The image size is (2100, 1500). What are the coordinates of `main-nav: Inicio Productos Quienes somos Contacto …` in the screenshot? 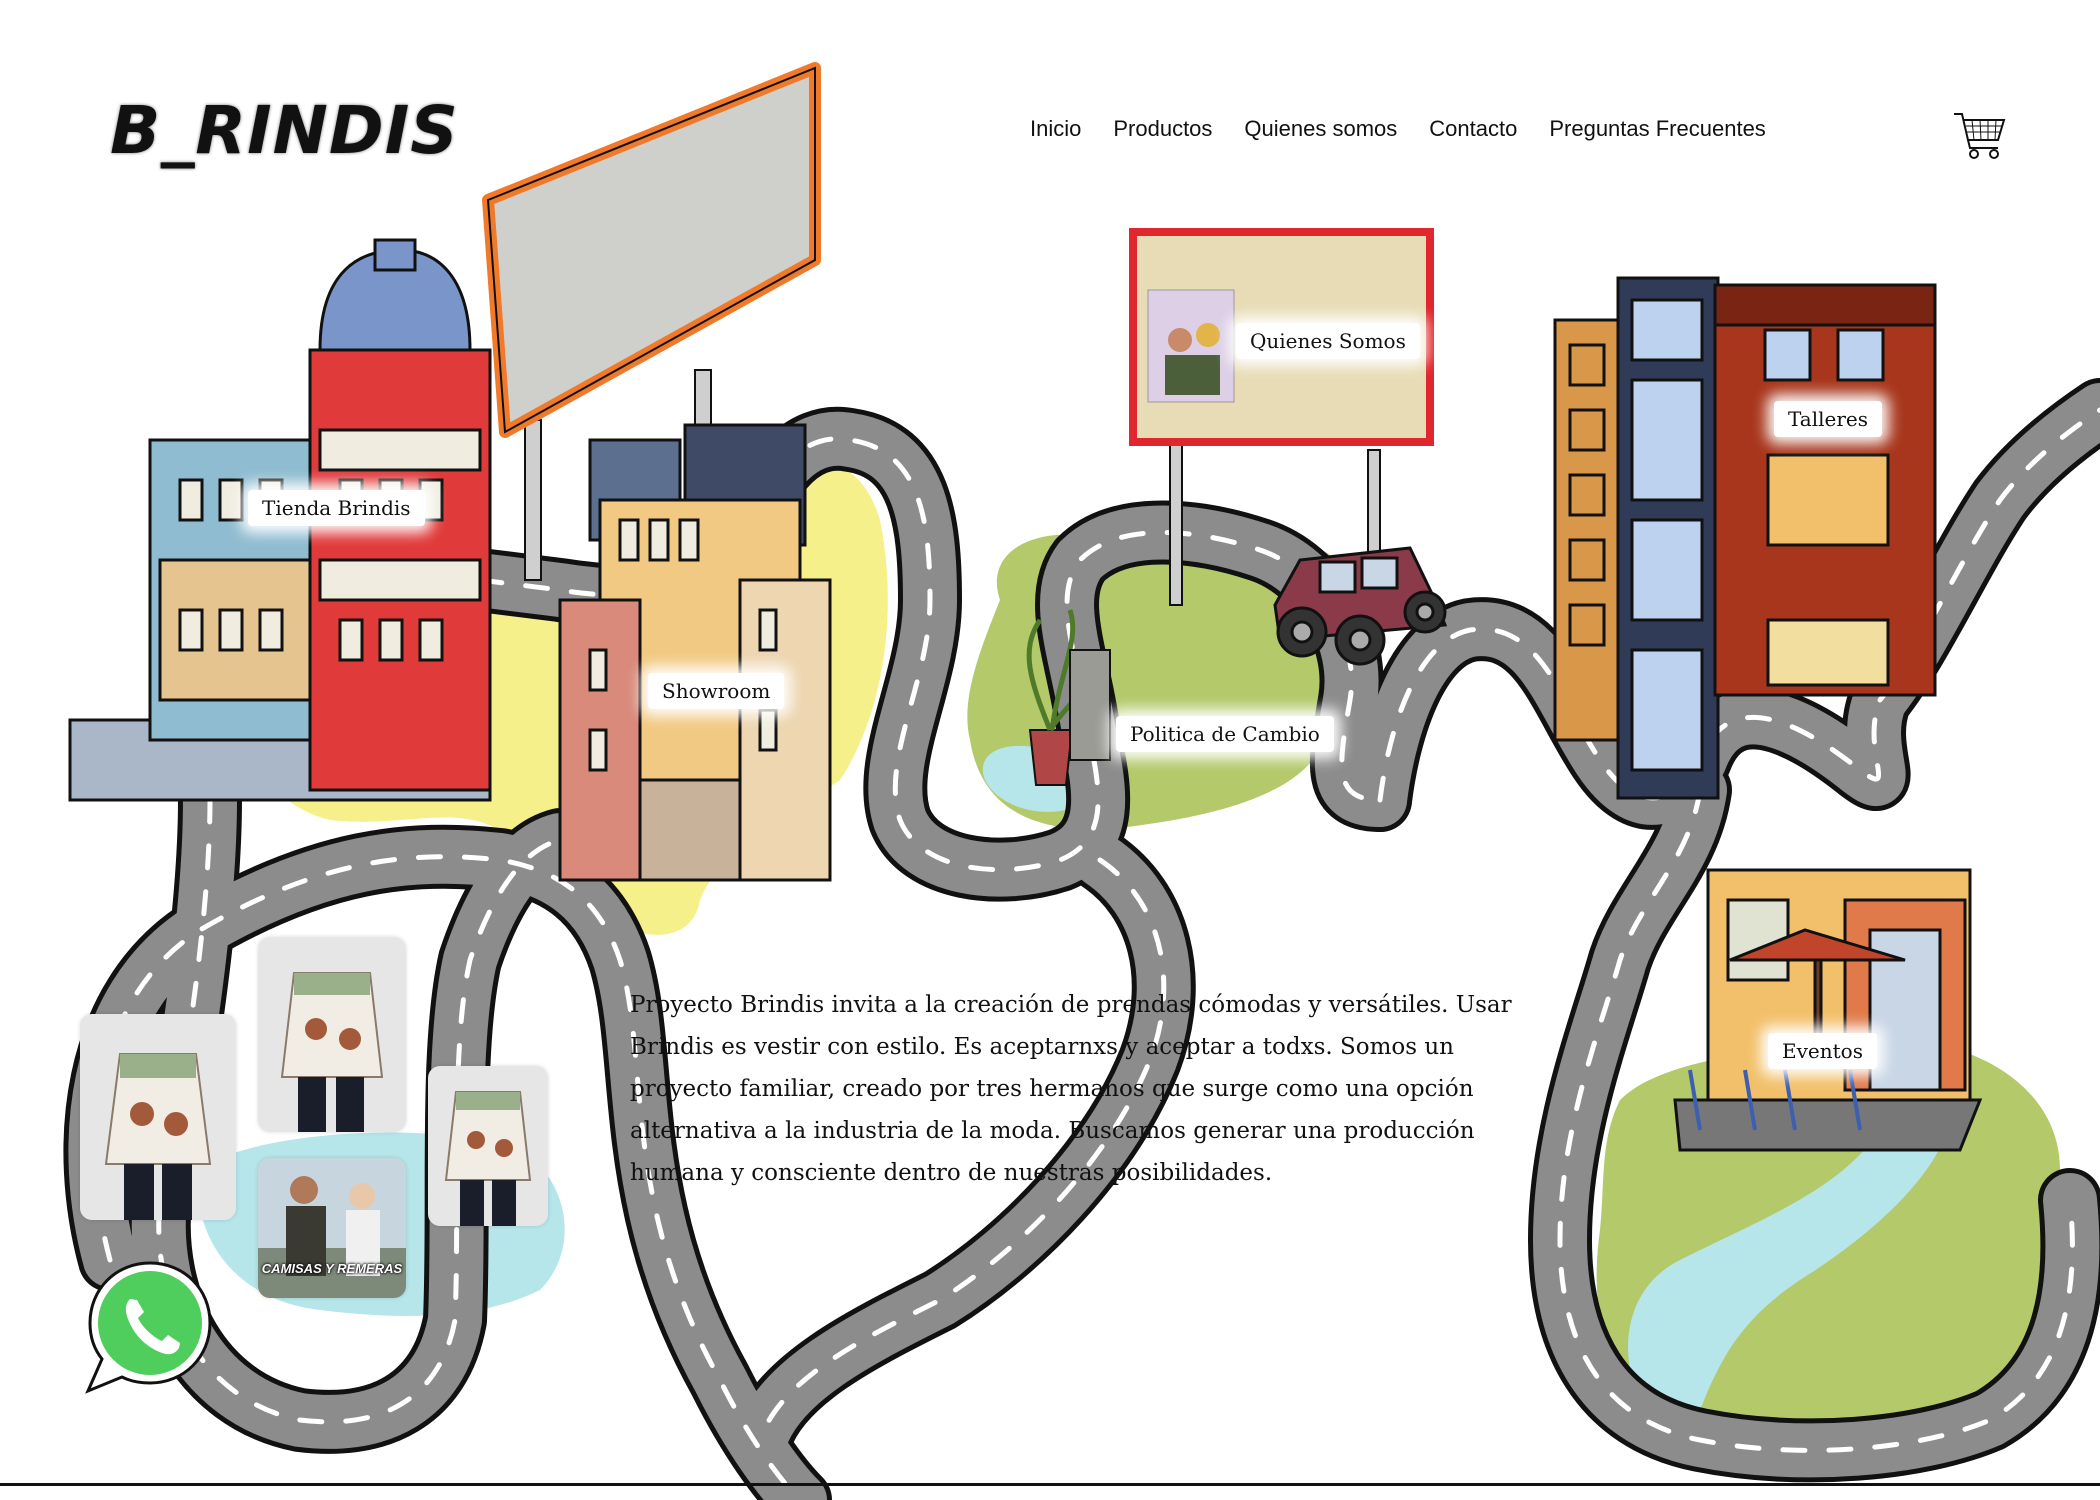 It's located at (1398, 129).